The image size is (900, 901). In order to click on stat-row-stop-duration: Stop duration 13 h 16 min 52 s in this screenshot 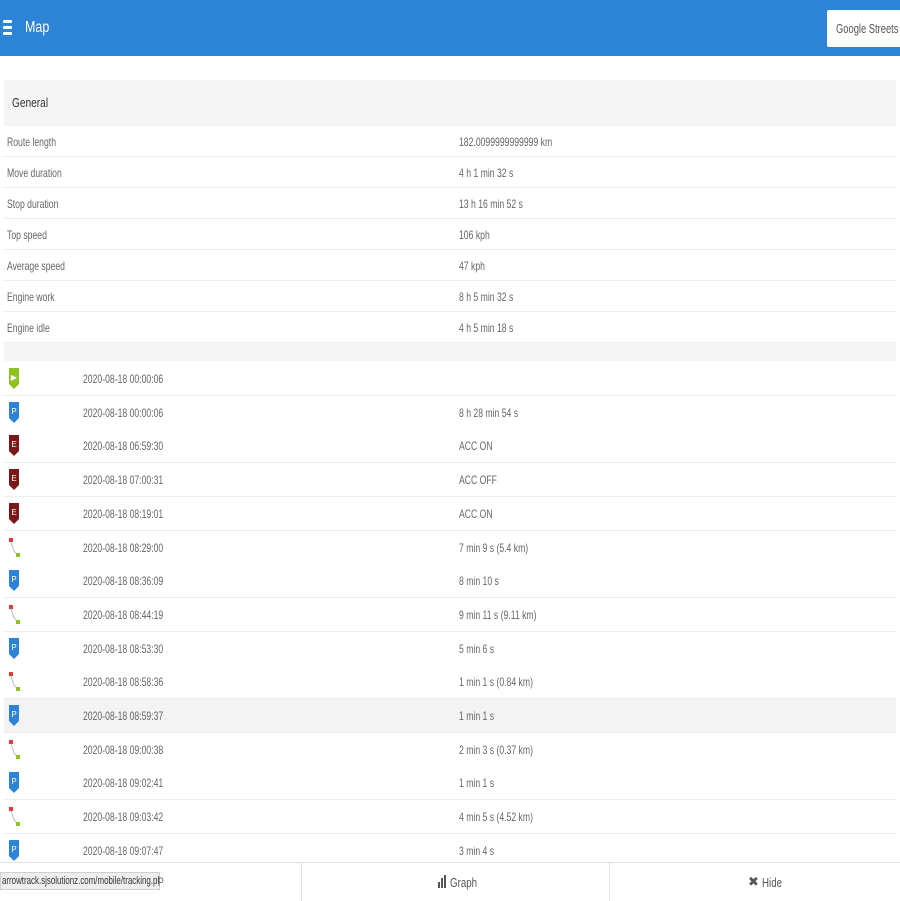, I will do `click(450, 203)`.